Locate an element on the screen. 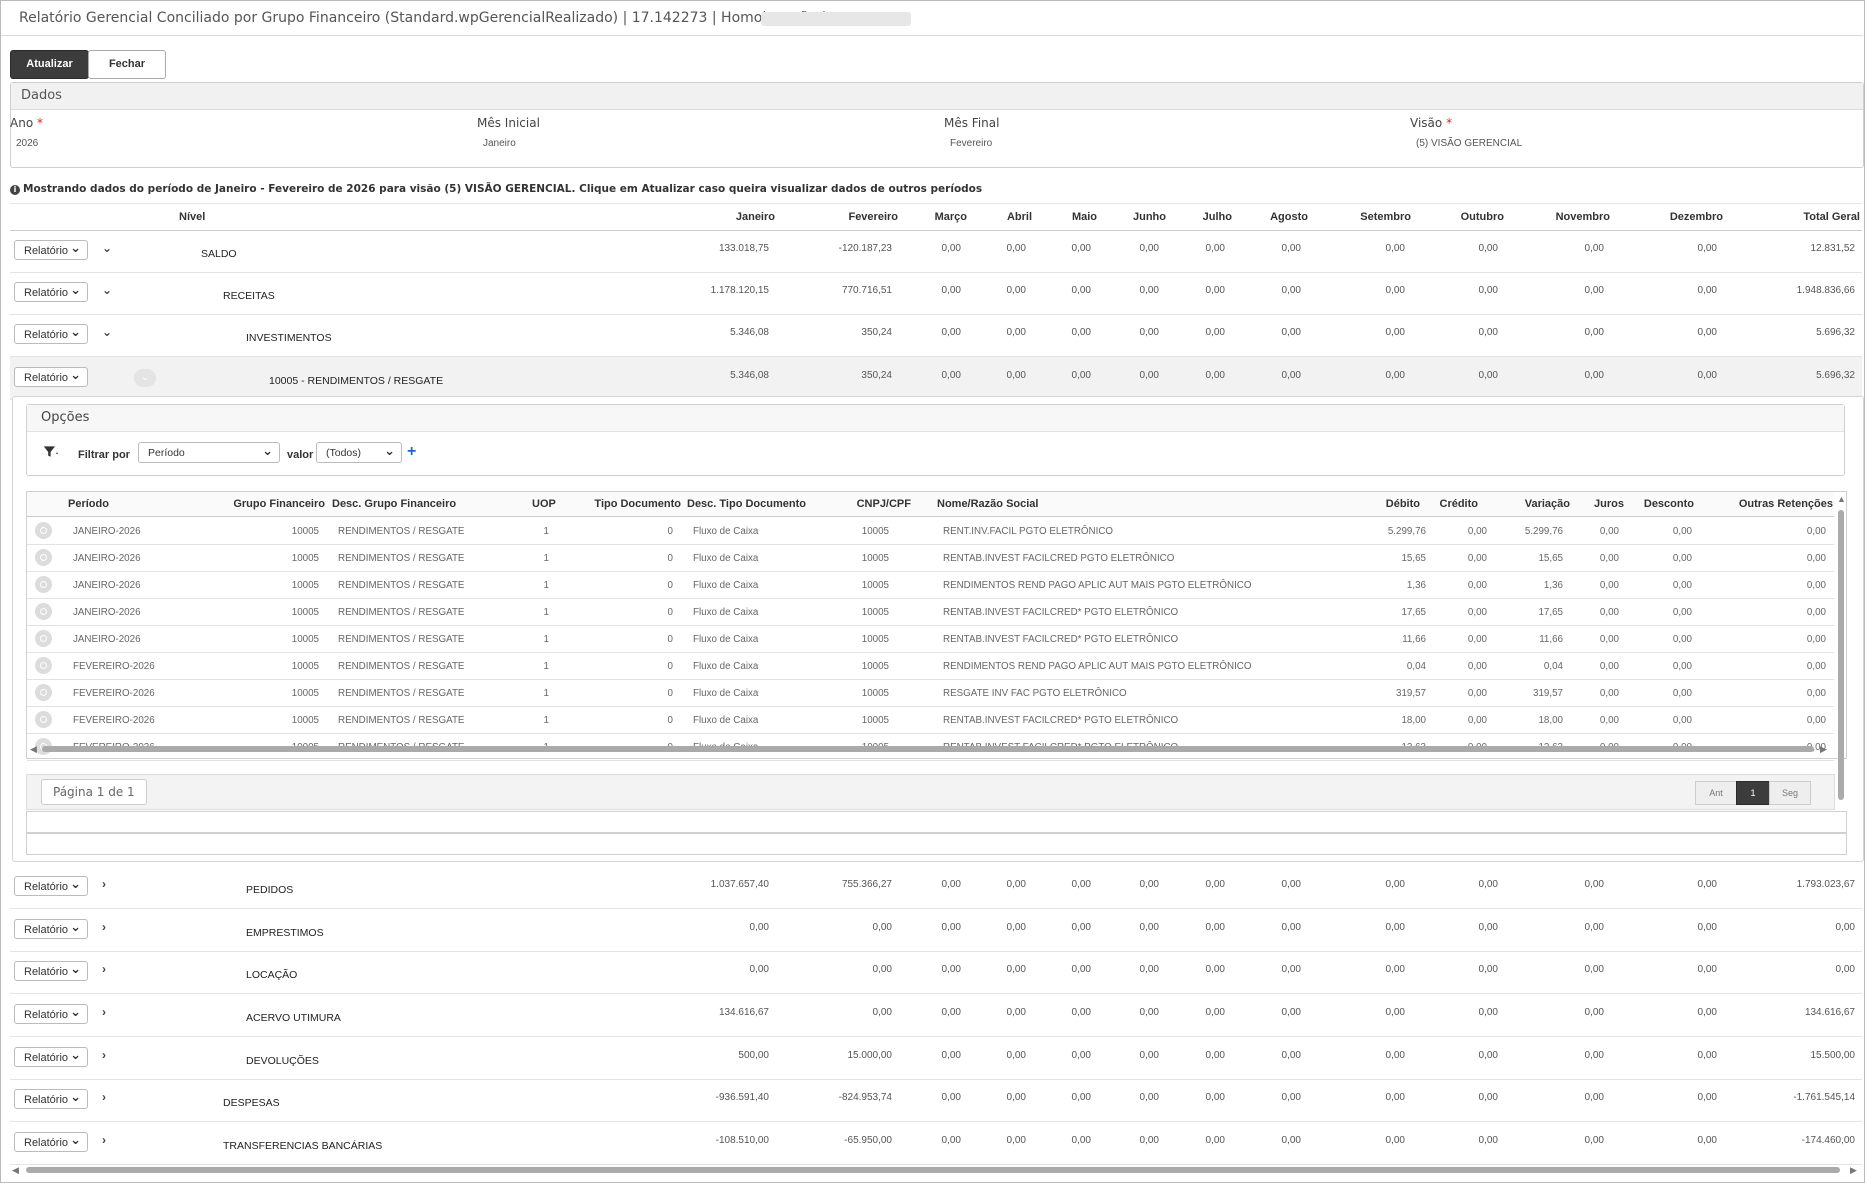 This screenshot has height=1183, width=1865. detail-col-header-2: Desc. Grupo Financeiro is located at coordinates (394, 504).